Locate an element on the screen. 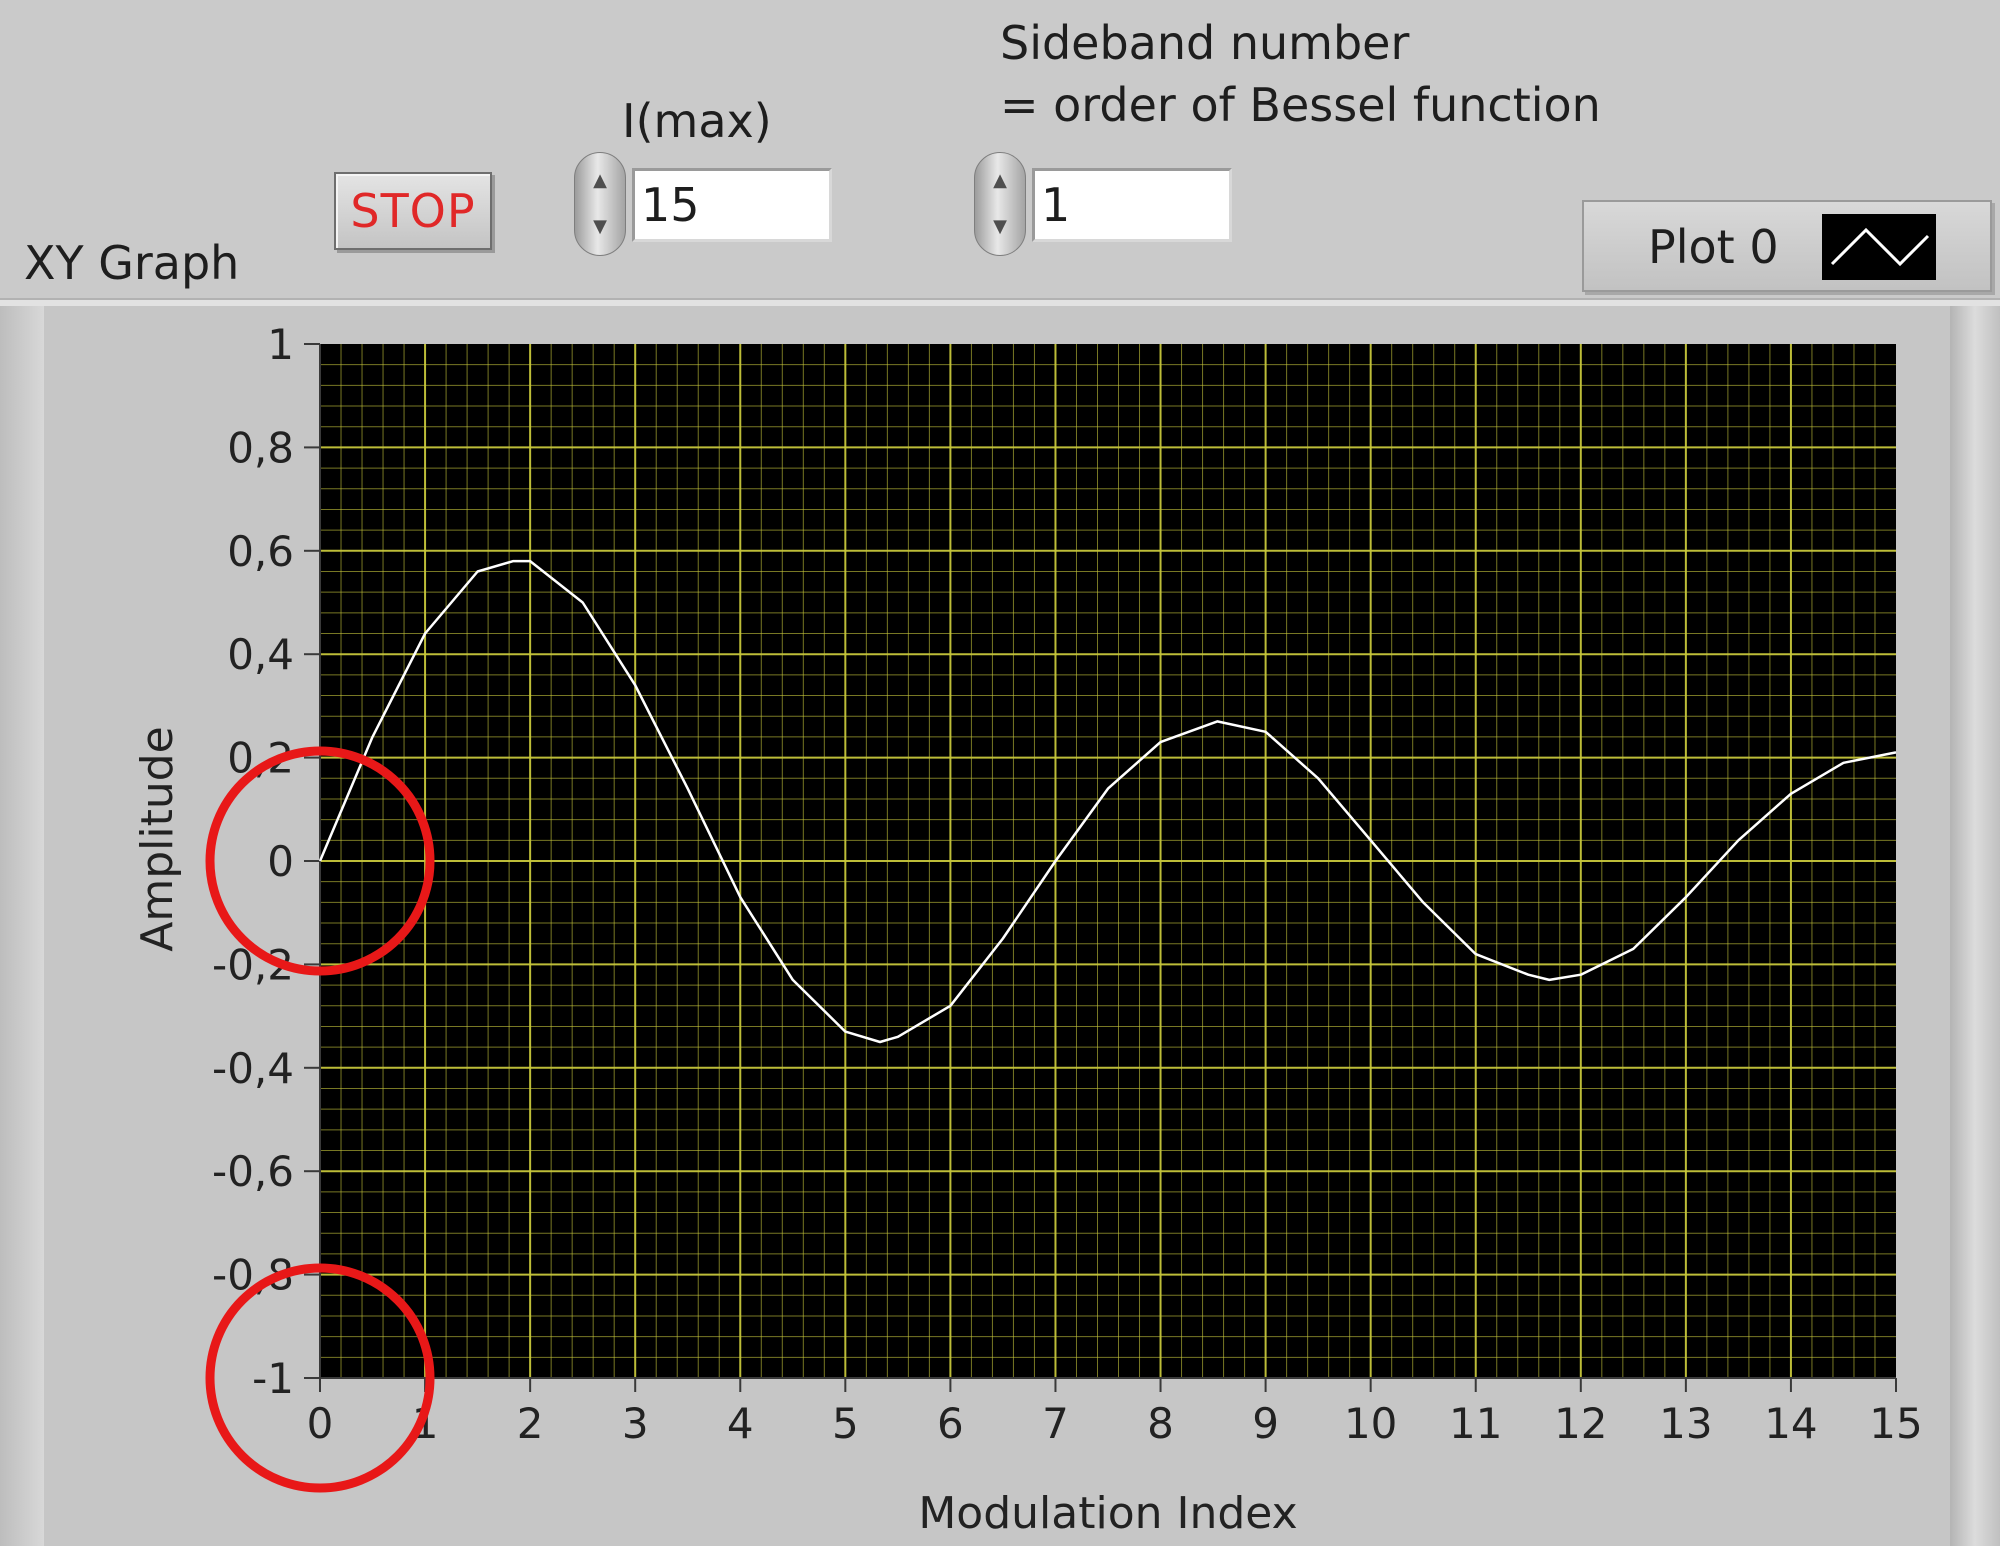  x-tick-label: 15 is located at coordinates (1895, 1423).